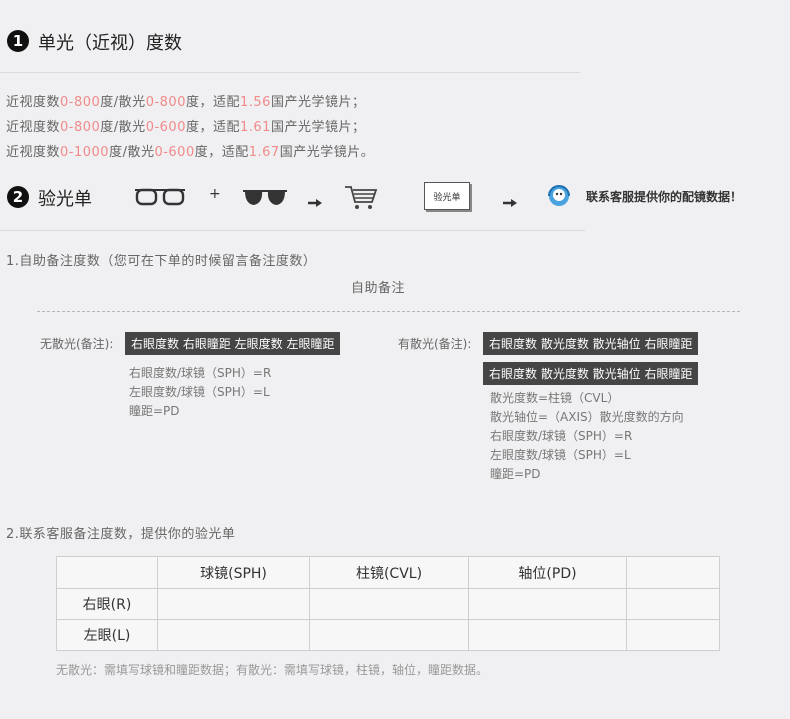 This screenshot has height=719, width=790. Describe the element at coordinates (587, 417) in the screenshot. I see `note-line: 散光轴位=（AXIS）散光度数的方向` at that location.